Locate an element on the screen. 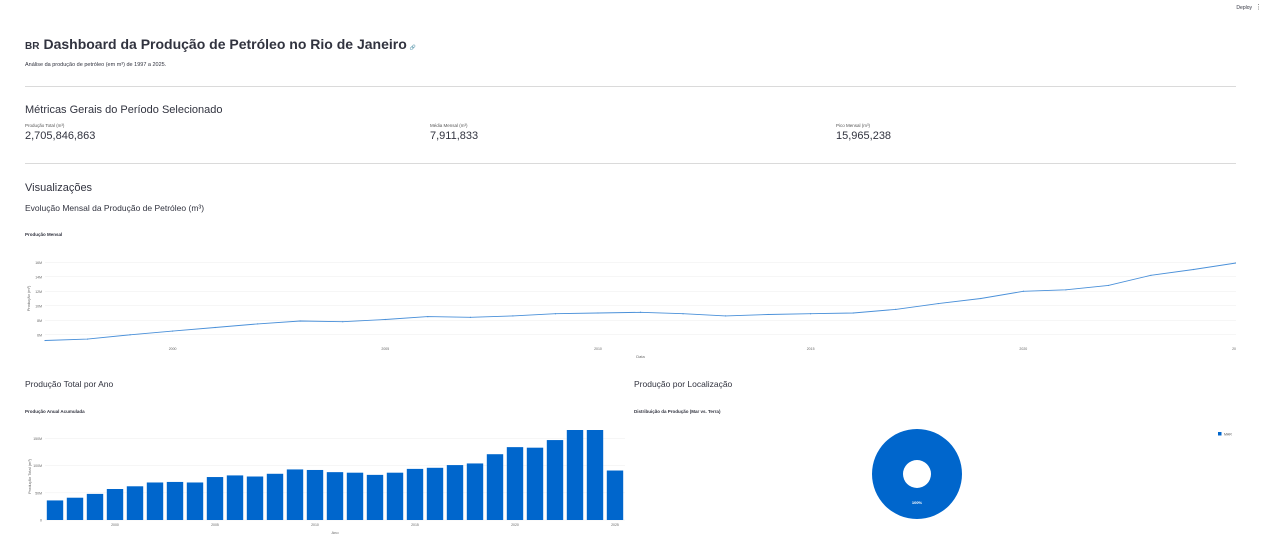 This screenshot has width=1266, height=547. y-tick-label: 10M is located at coordinates (38, 306).